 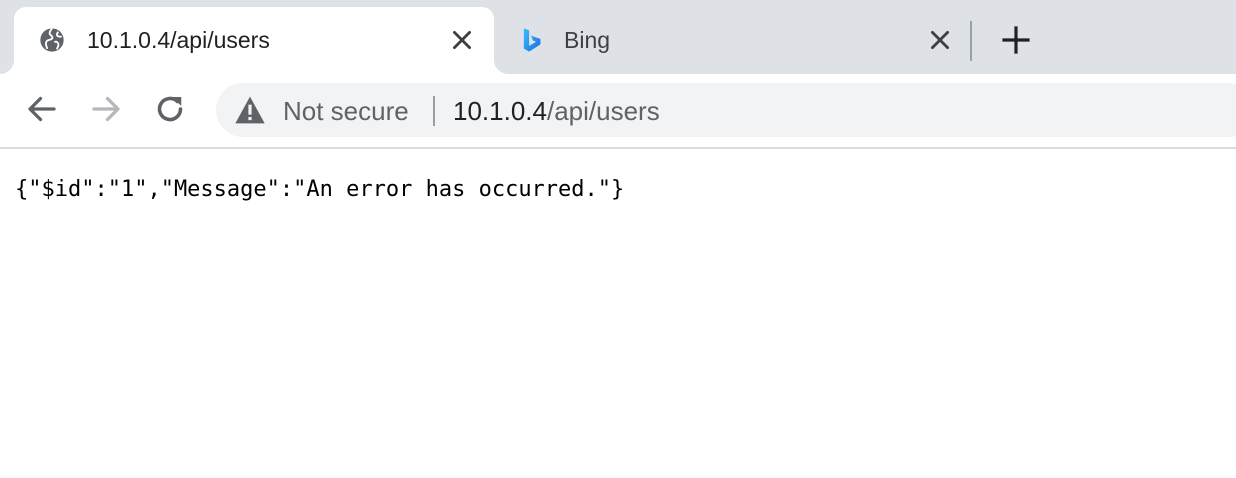 What do you see at coordinates (42, 109) in the screenshot?
I see `back-arrow-icon` at bounding box center [42, 109].